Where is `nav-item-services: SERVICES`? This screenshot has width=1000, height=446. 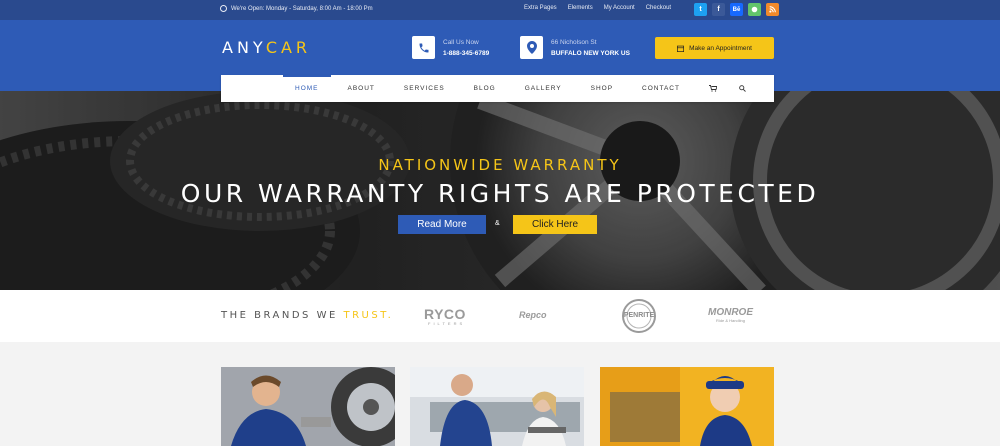
nav-item-services: SERVICES is located at coordinates (424, 88).